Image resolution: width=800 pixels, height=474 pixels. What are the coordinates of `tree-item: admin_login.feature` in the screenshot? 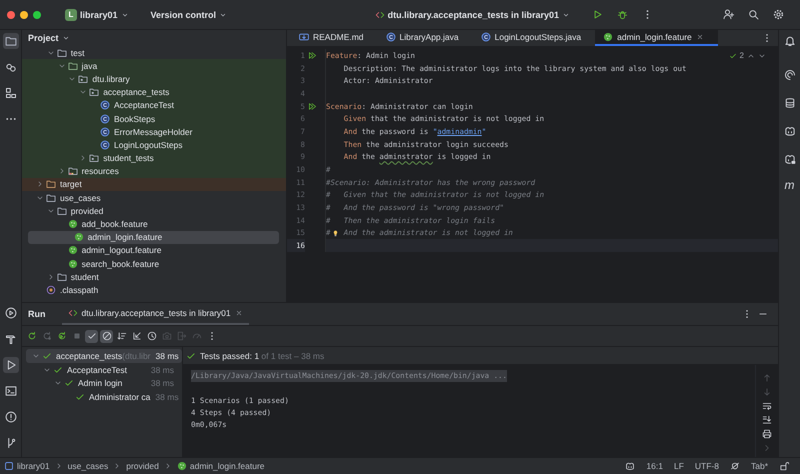 It's located at (153, 237).